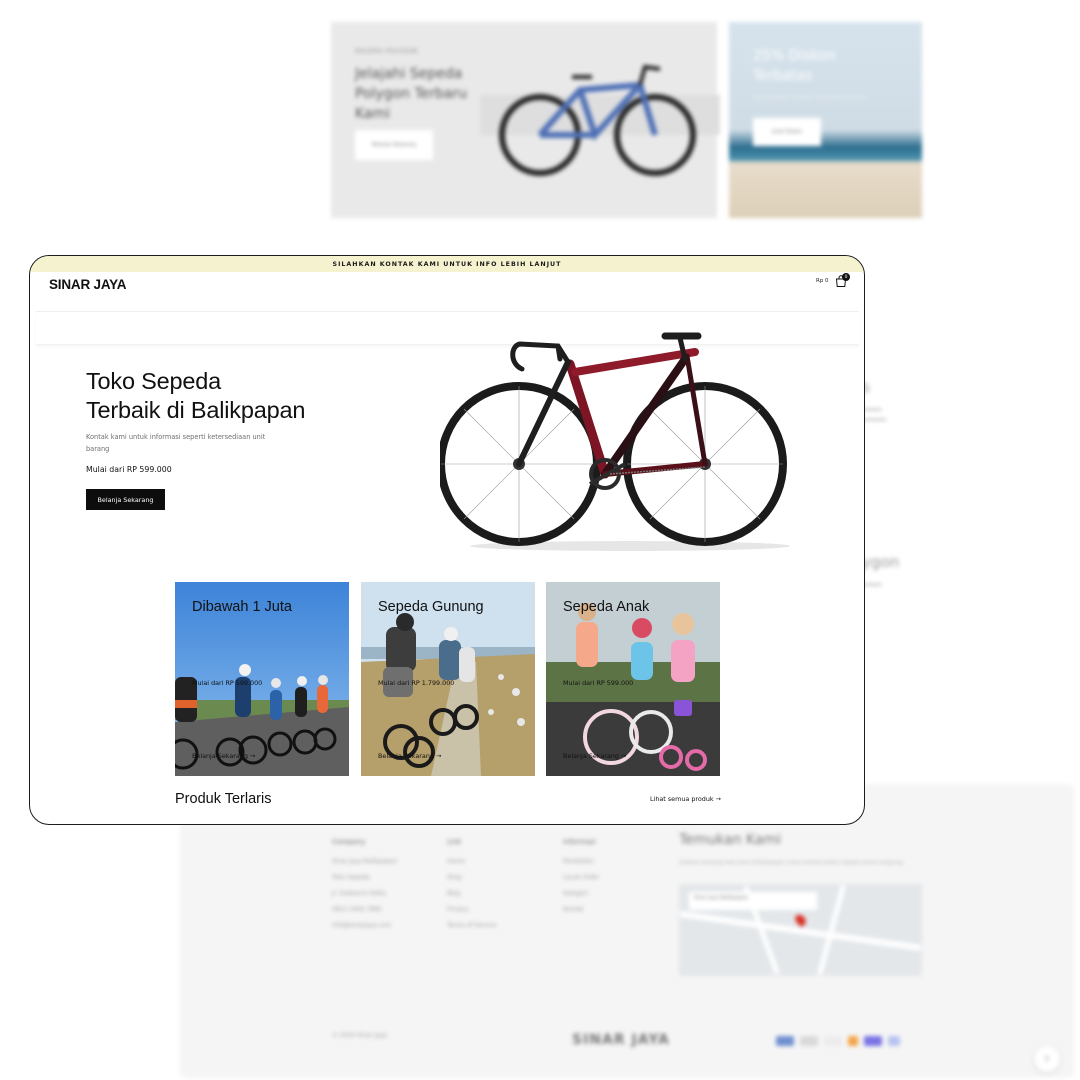 The height and width of the screenshot is (1080, 1080). What do you see at coordinates (579, 861) in the screenshot?
I see `footer-line: Pembelian` at bounding box center [579, 861].